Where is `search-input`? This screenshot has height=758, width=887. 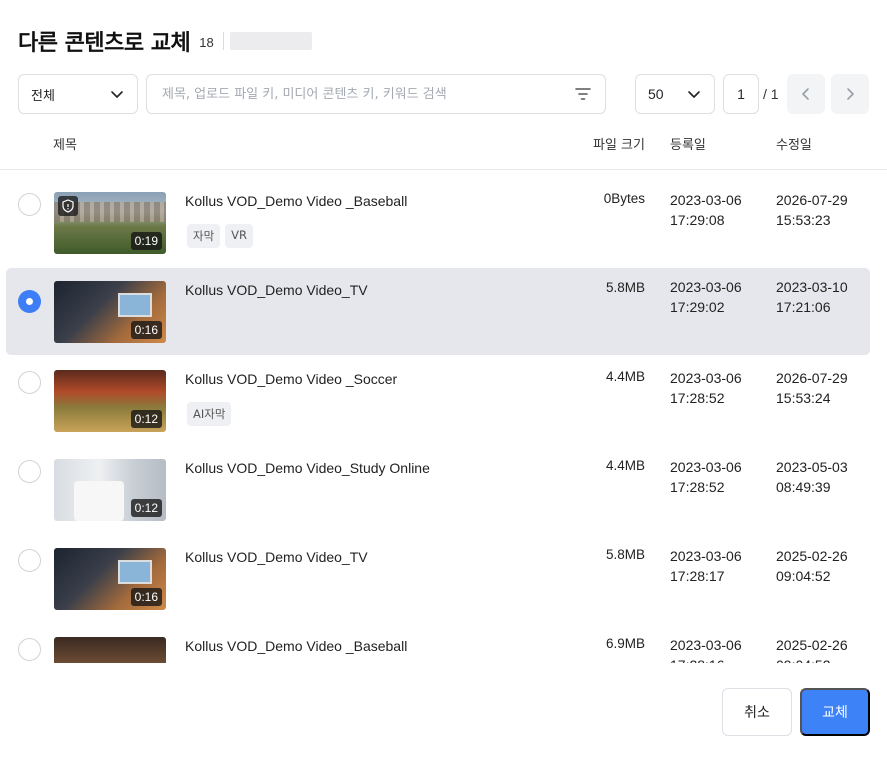
search-input is located at coordinates (367, 94).